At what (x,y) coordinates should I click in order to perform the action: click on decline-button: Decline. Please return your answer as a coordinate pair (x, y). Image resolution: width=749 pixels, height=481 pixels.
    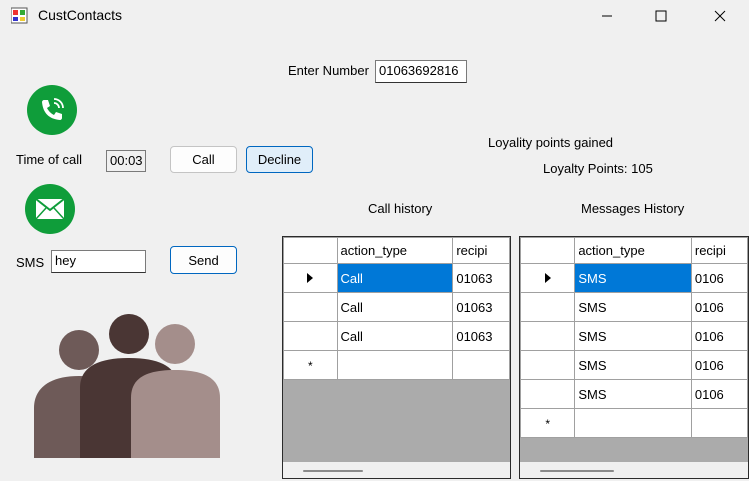
    Looking at the image, I should click on (279, 159).